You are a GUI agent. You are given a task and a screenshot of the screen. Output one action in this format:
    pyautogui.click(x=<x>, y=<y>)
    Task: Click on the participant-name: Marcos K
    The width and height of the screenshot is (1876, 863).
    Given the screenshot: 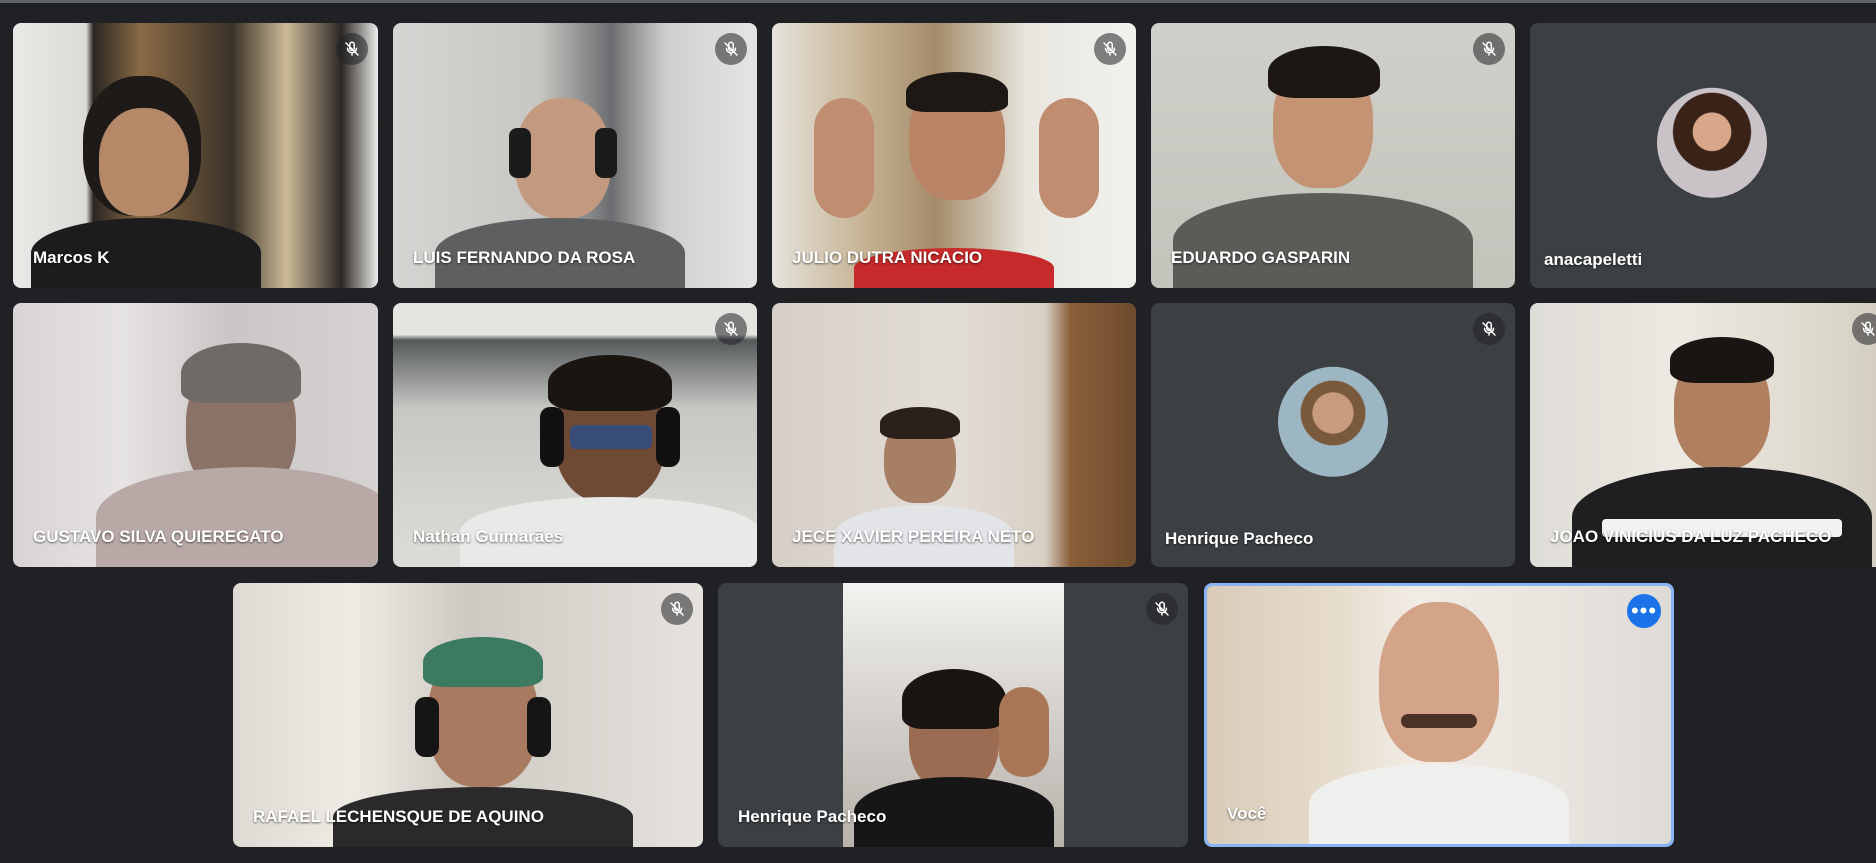 What is the action you would take?
    pyautogui.click(x=71, y=257)
    